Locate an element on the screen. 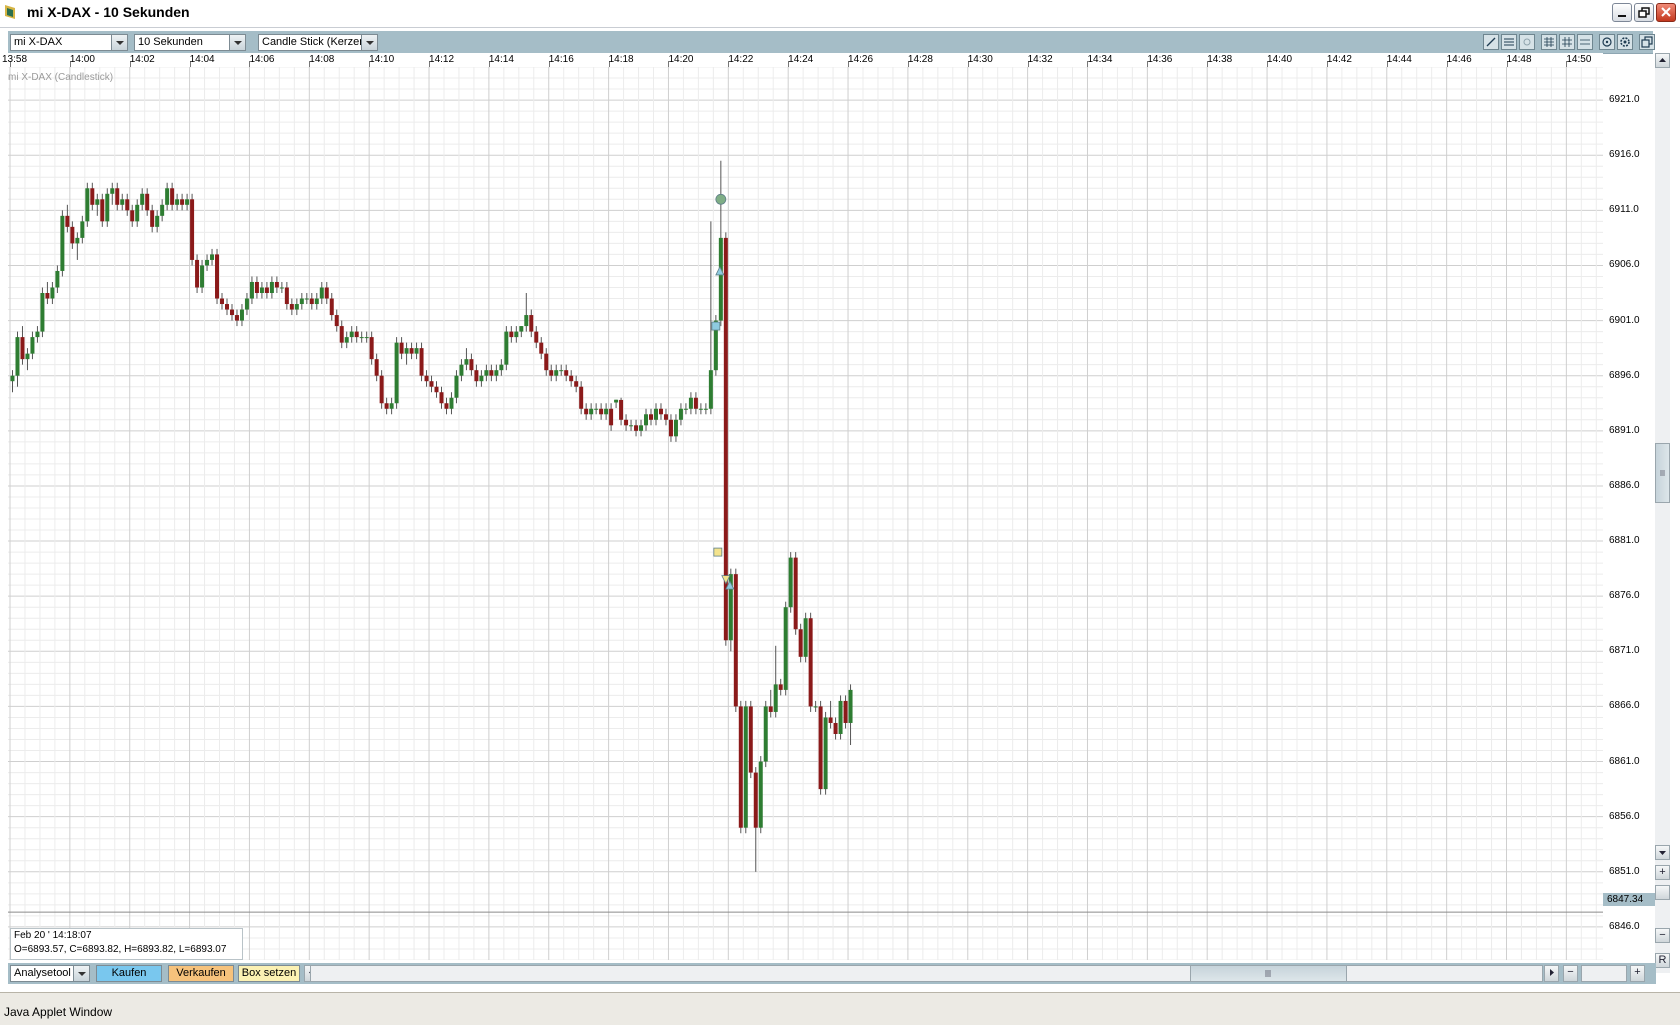  price-scale-slider is located at coordinates (1662, 892).